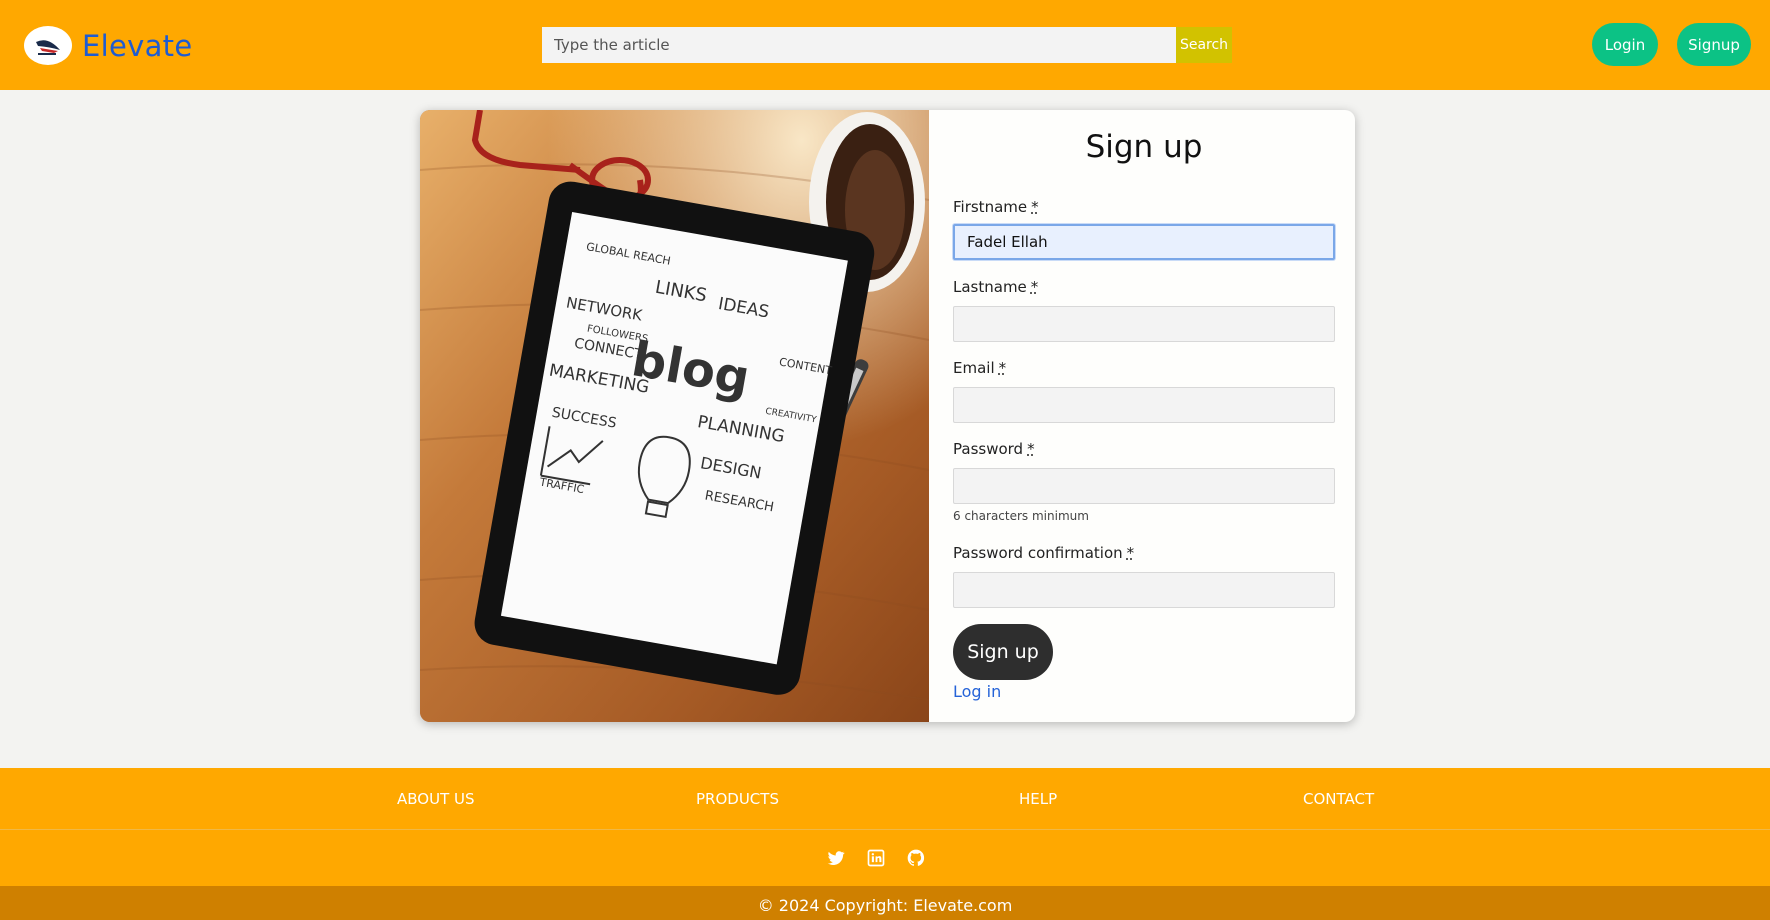  I want to click on password-input, so click(1144, 486).